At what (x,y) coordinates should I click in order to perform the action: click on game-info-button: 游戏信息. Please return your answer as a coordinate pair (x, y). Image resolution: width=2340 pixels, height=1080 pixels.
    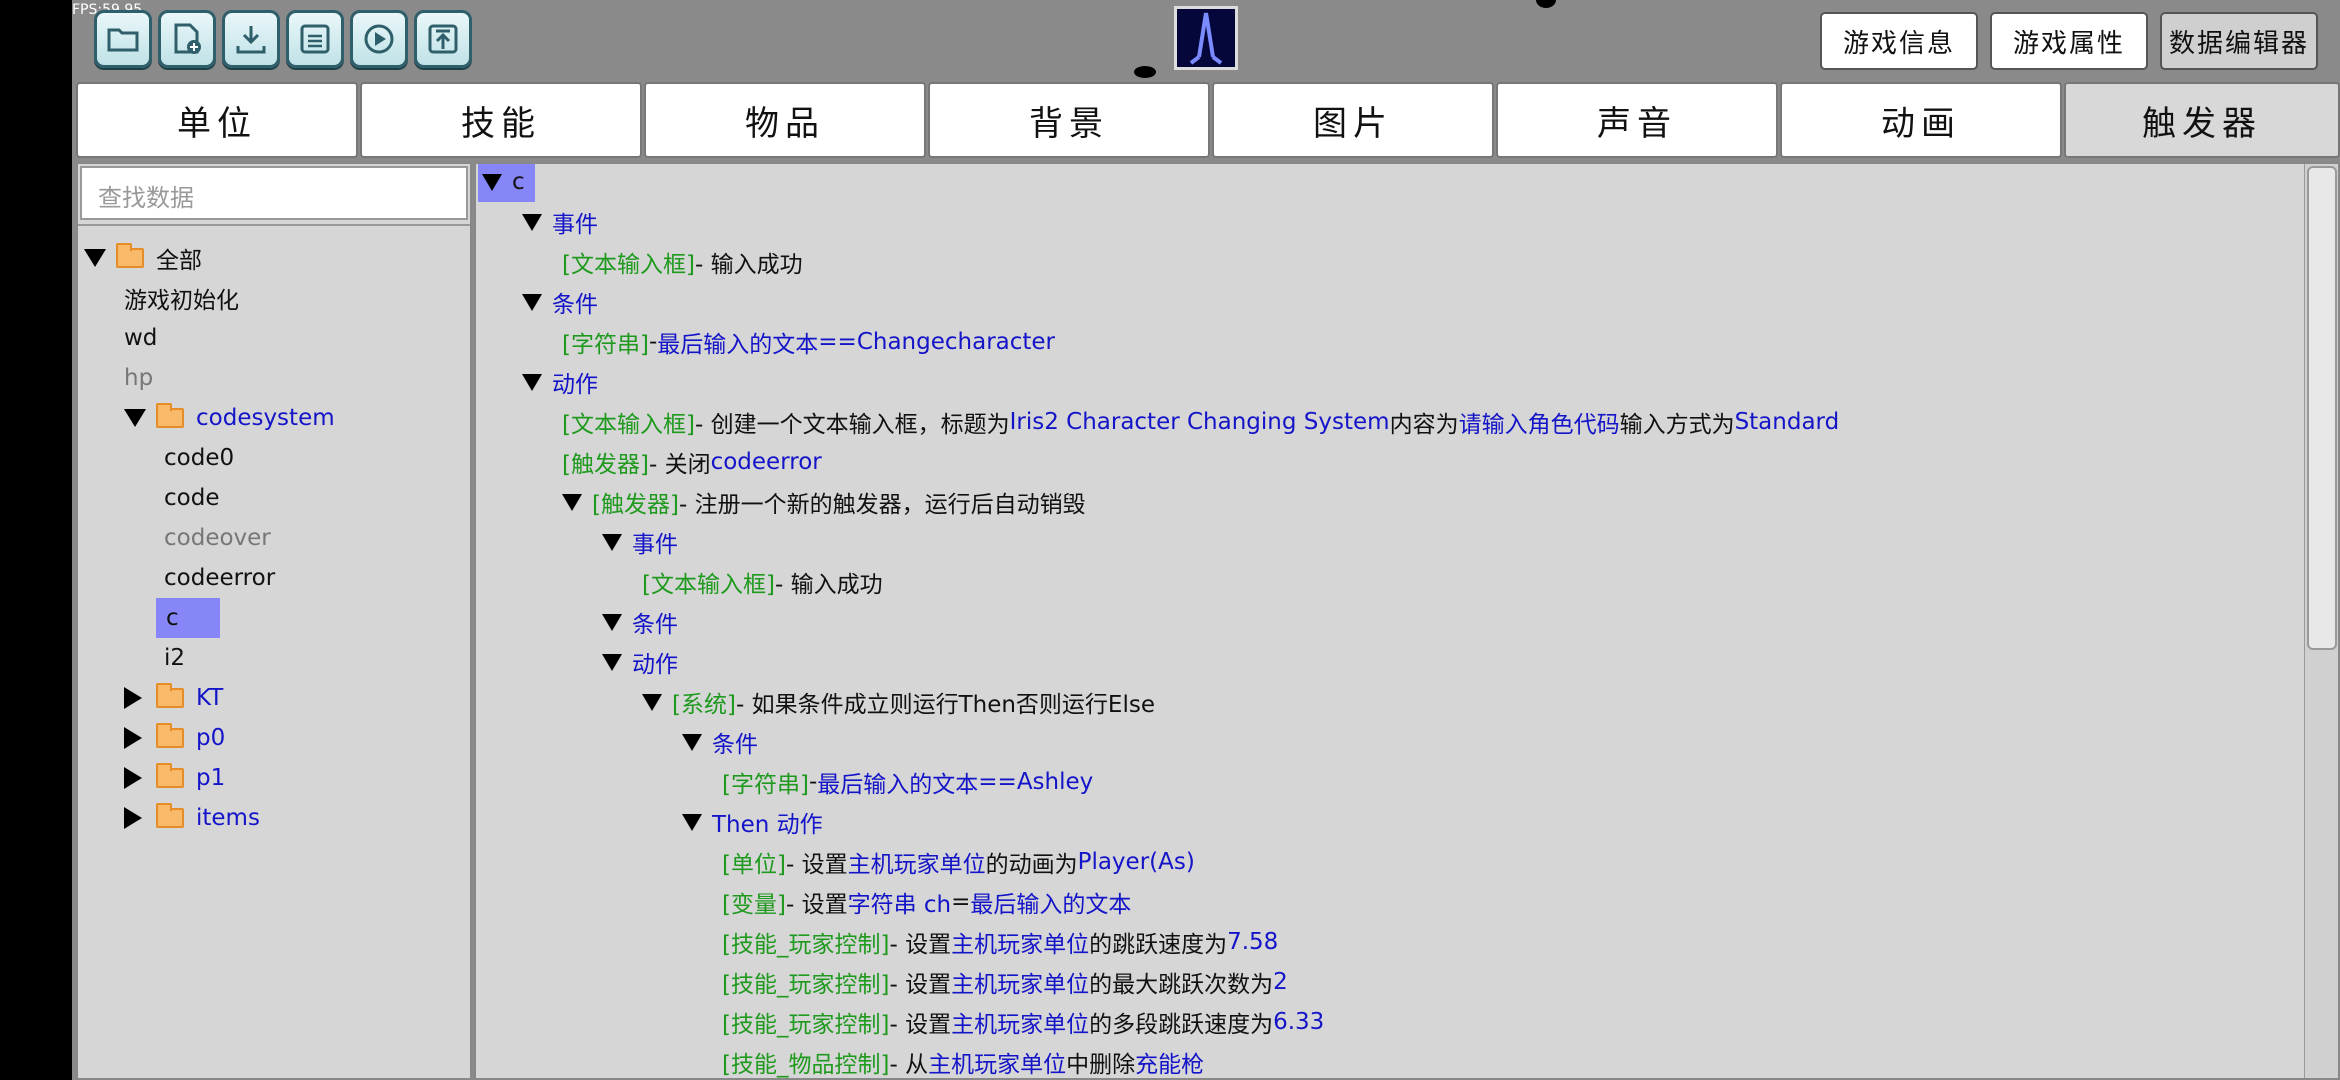
    Looking at the image, I should click on (1899, 41).